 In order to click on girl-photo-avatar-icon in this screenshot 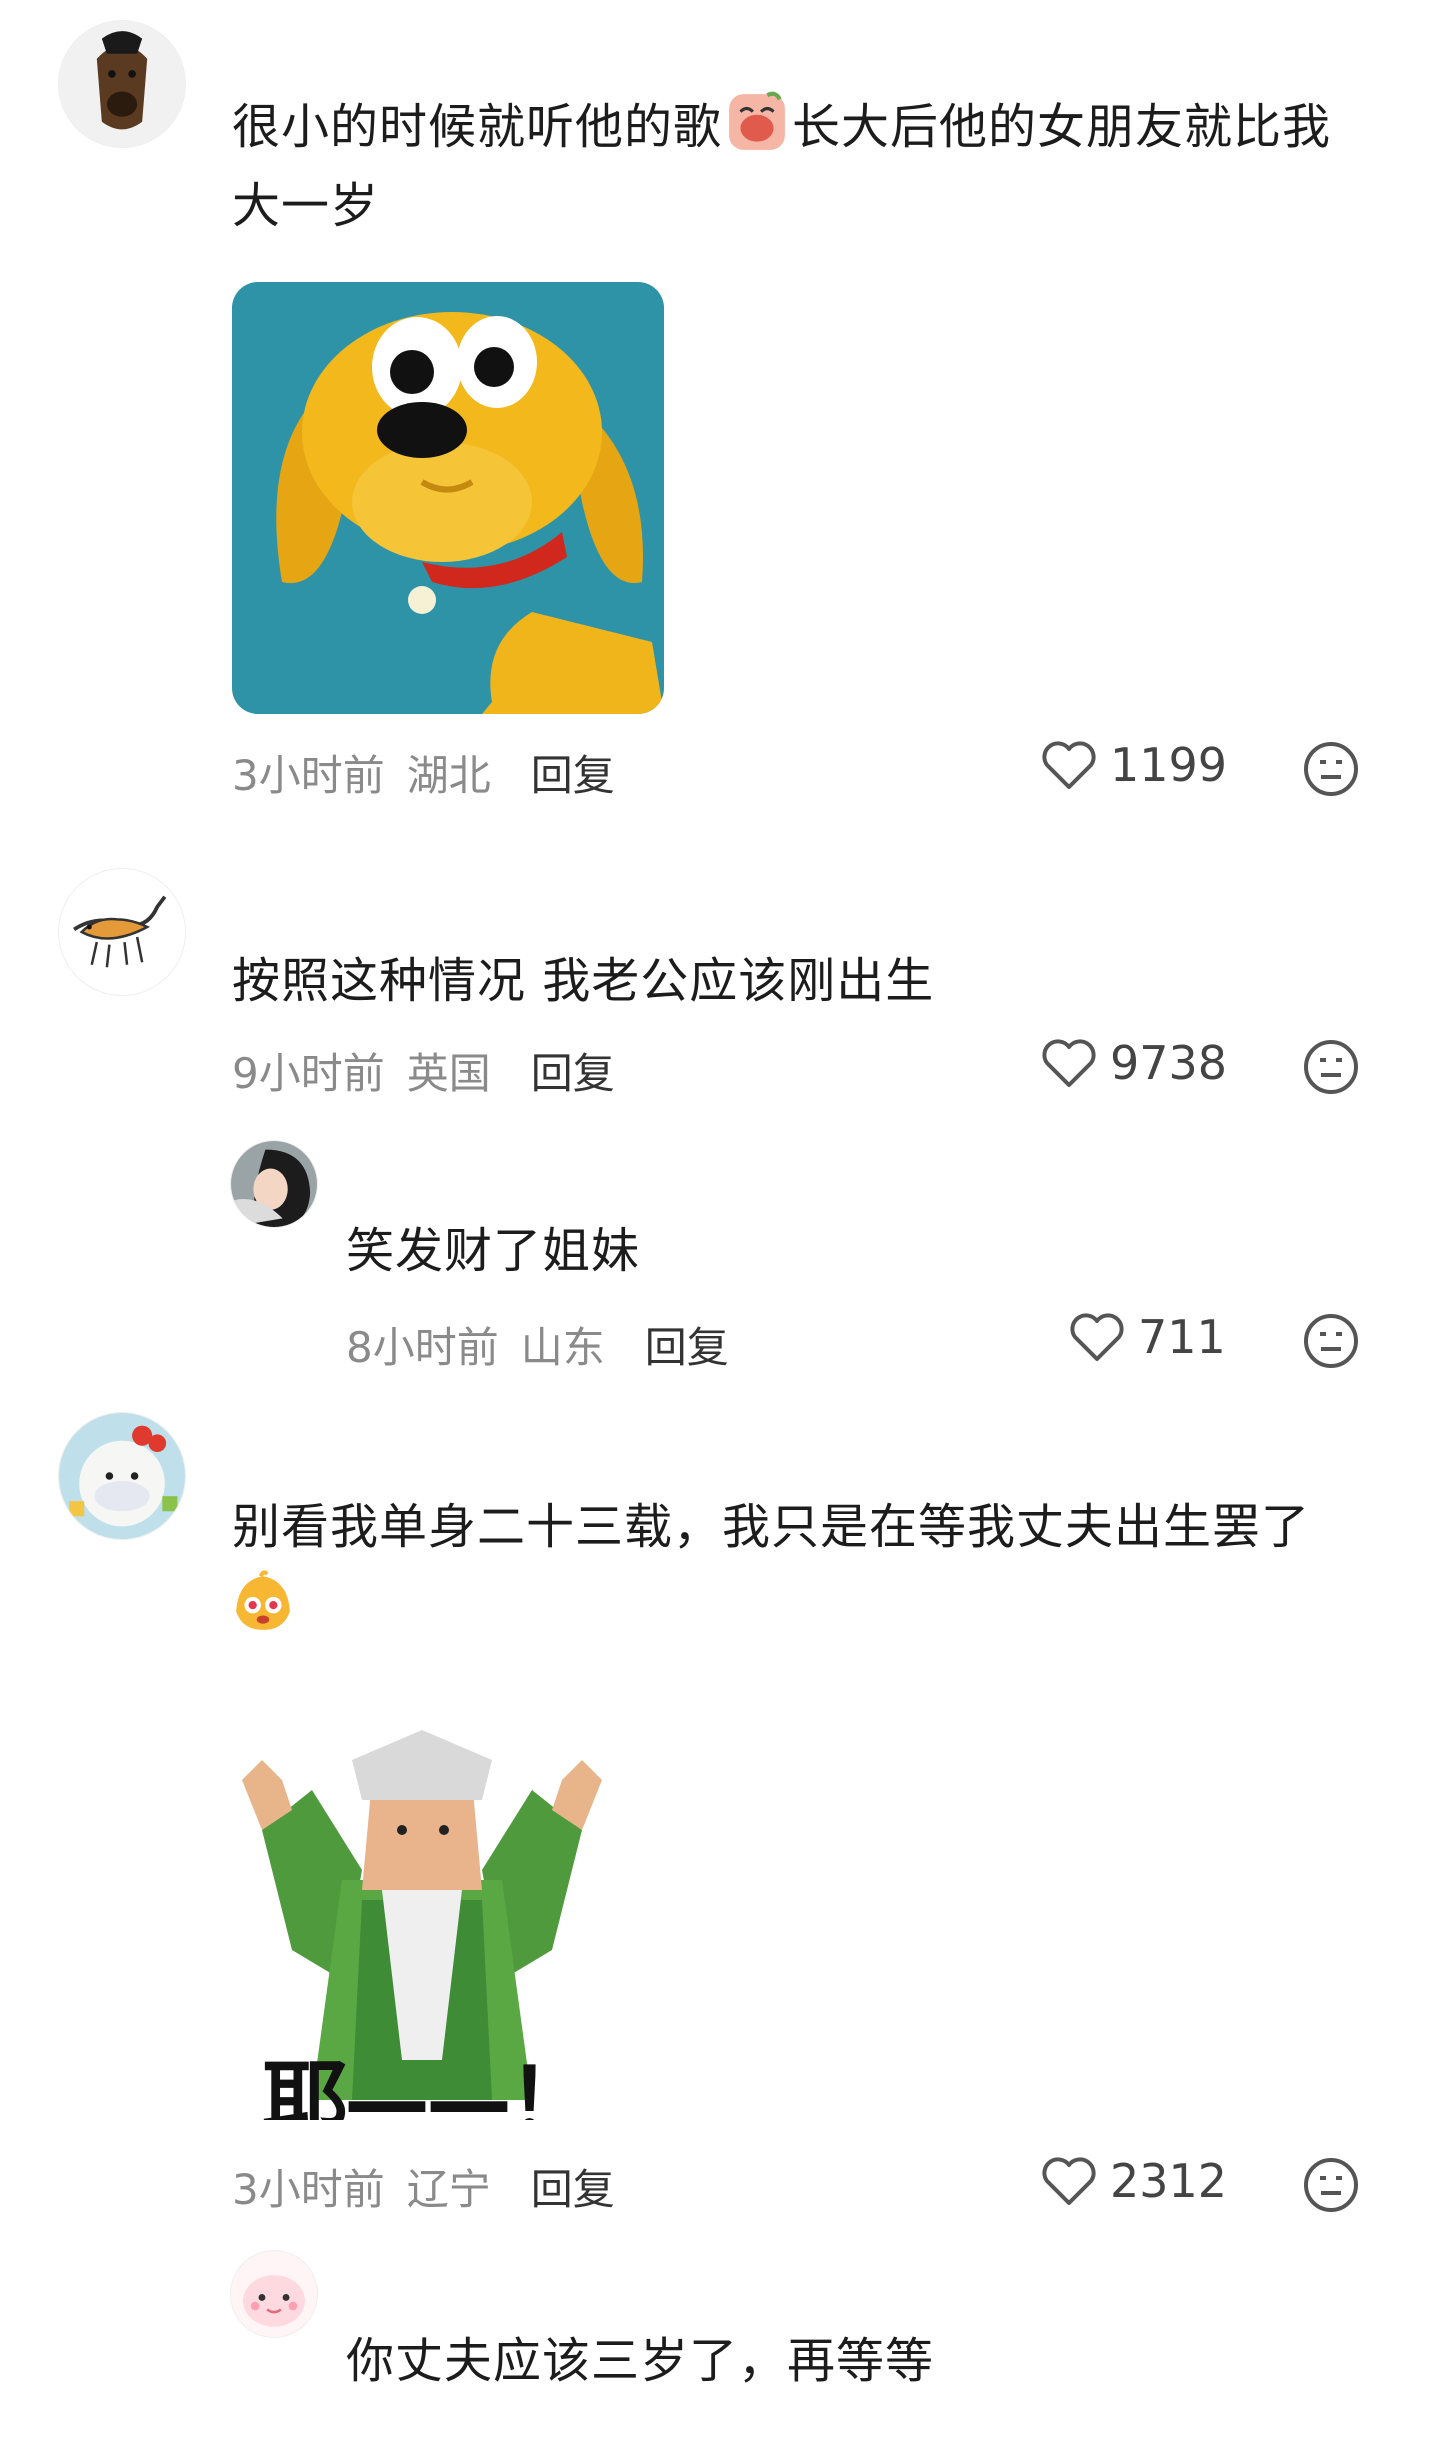, I will do `click(274, 1184)`.